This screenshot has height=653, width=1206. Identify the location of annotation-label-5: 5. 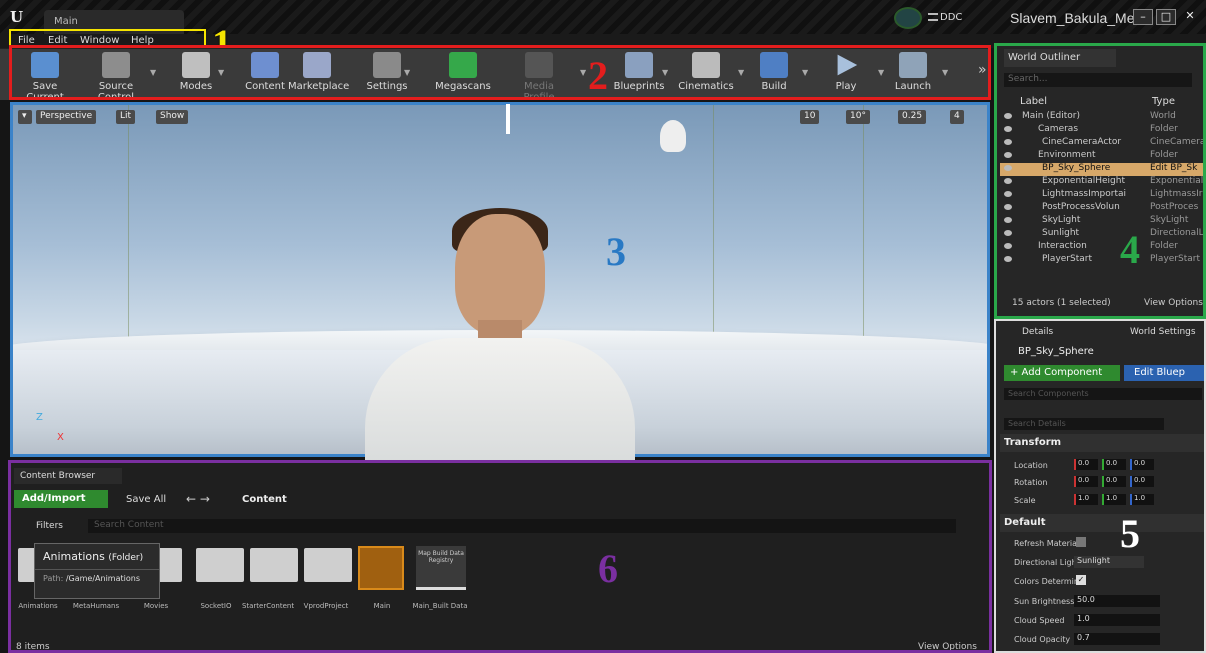
(1130, 533).